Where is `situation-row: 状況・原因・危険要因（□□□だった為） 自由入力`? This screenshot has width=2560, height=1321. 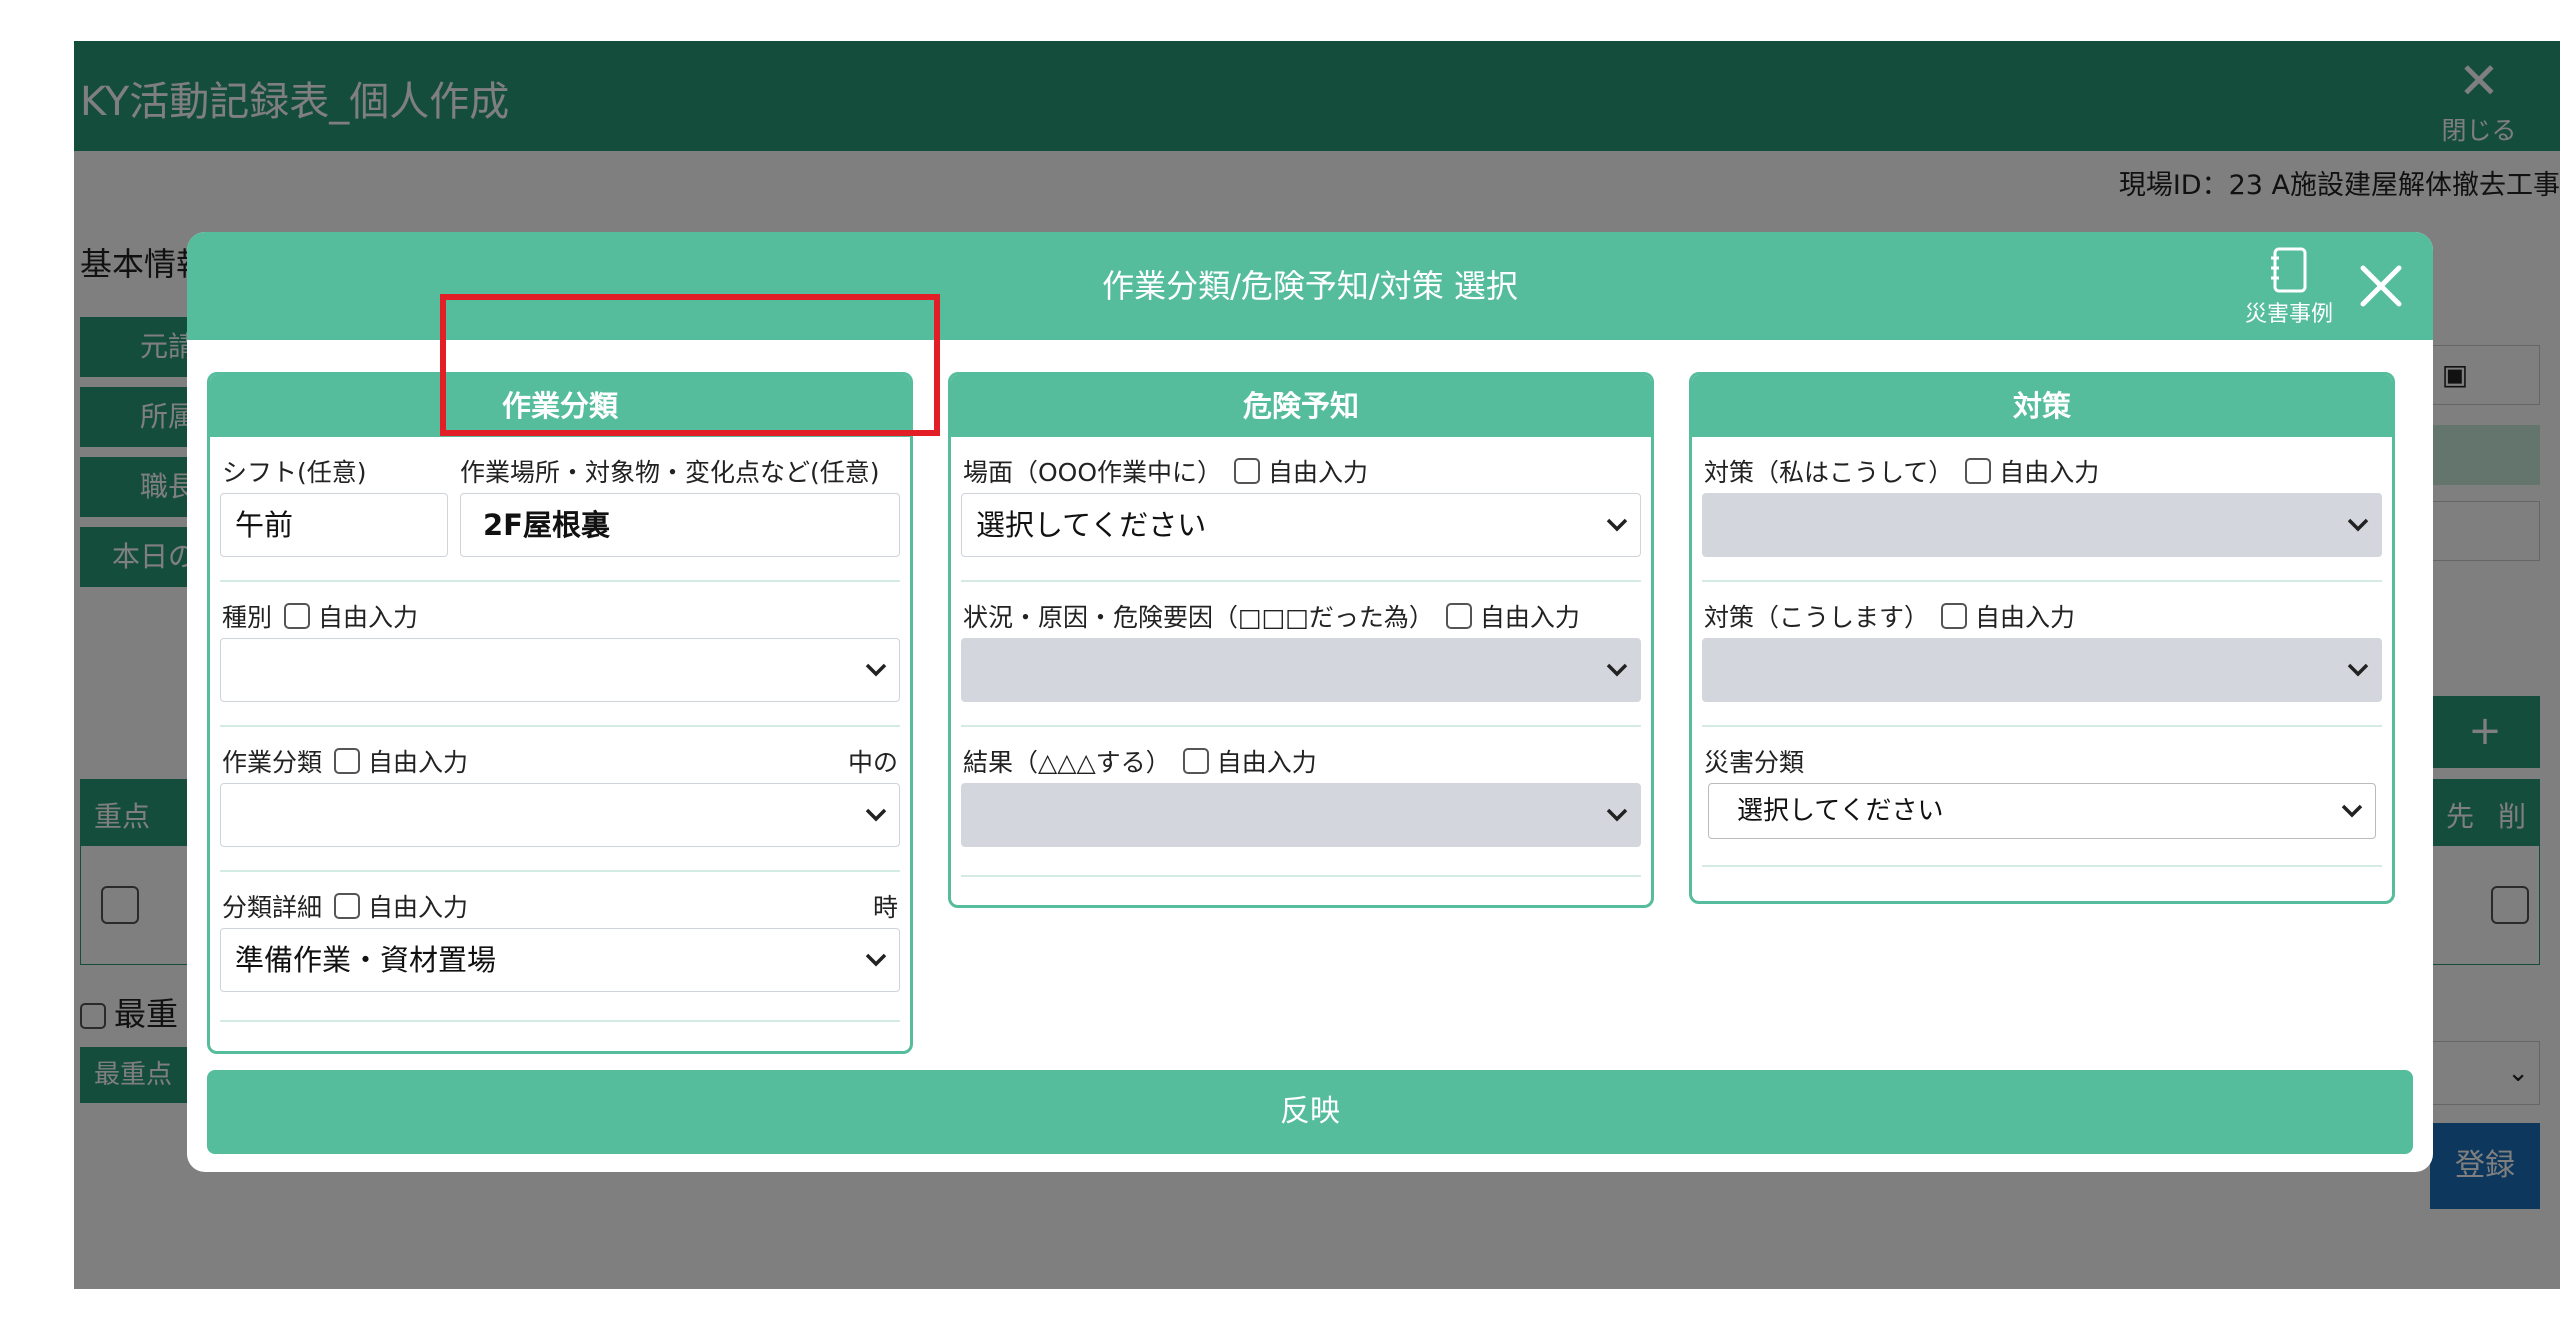 situation-row: 状況・原因・危険要因（□□□だった為） 自由入力 is located at coordinates (1301, 654).